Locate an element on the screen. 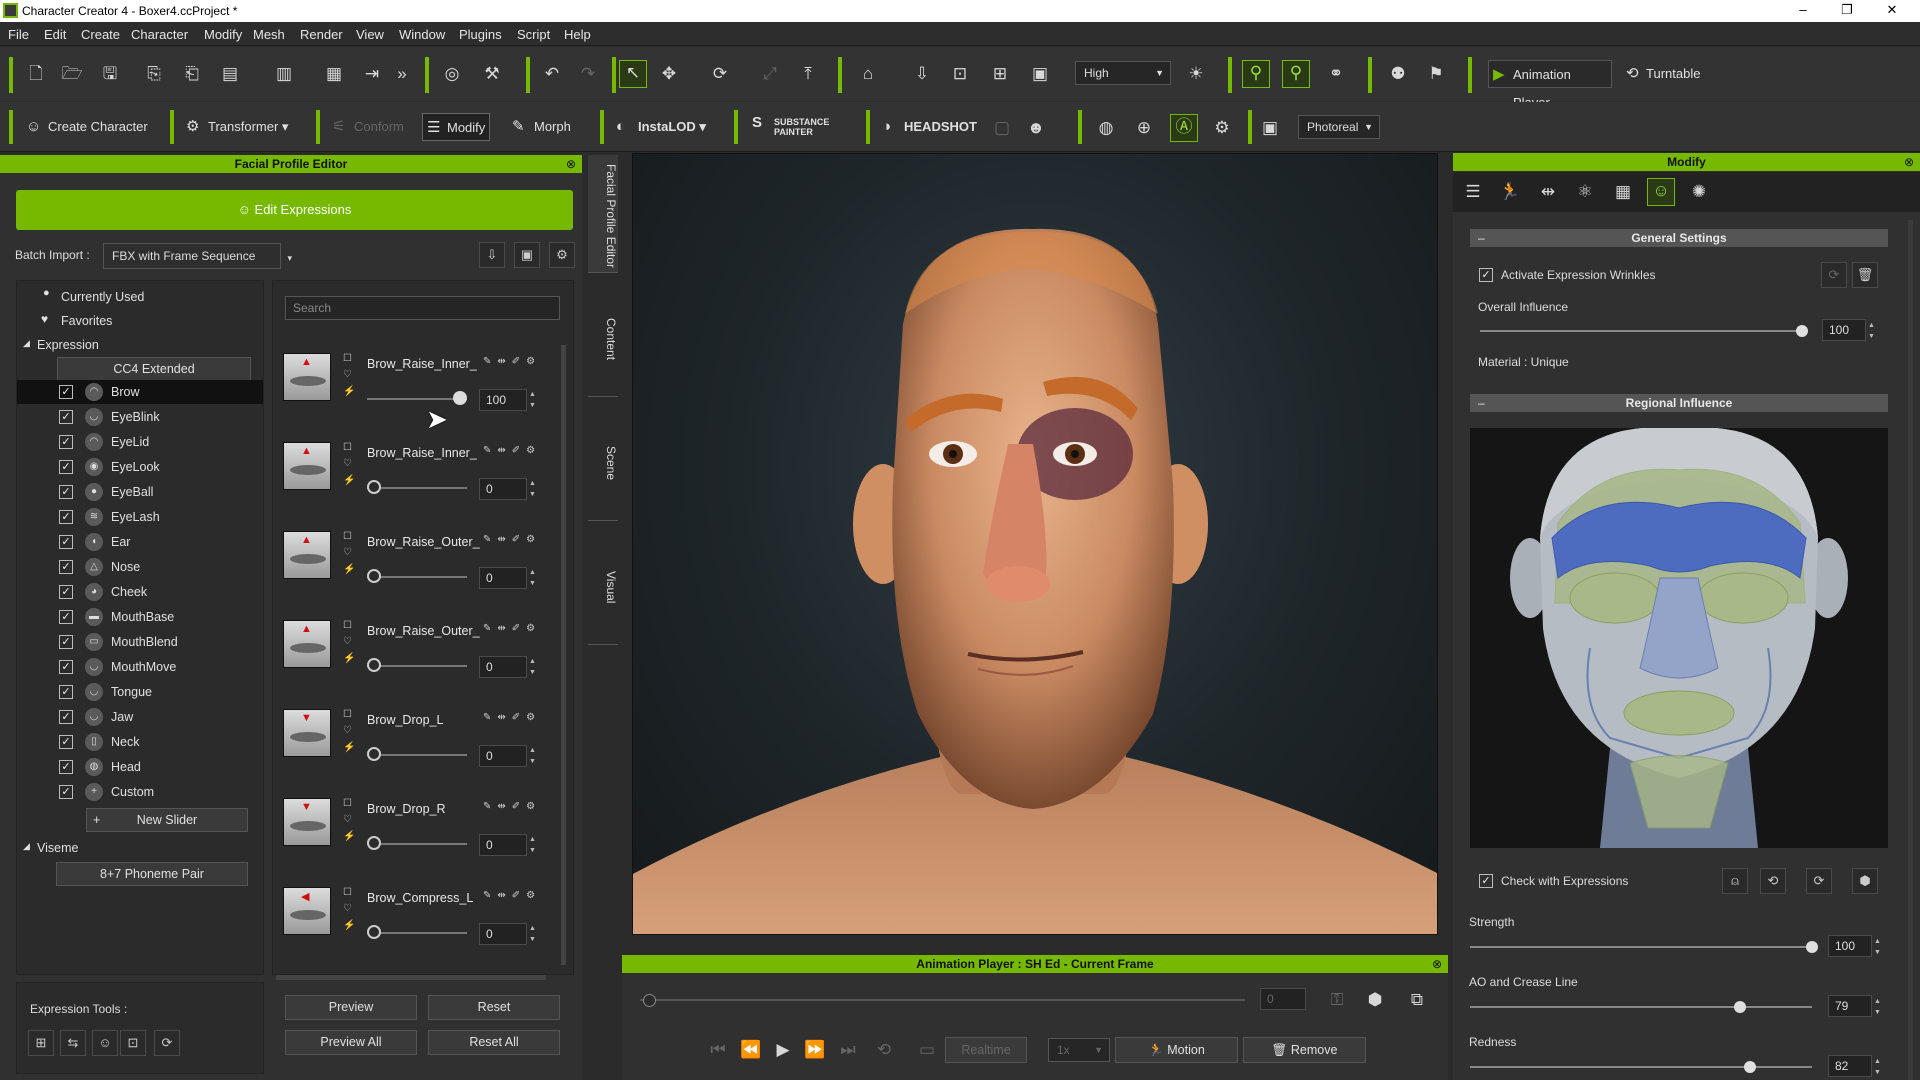 This screenshot has height=1080, width=1920. edit-expressions-button: ☺ Edit Expressions is located at coordinates (294, 210).